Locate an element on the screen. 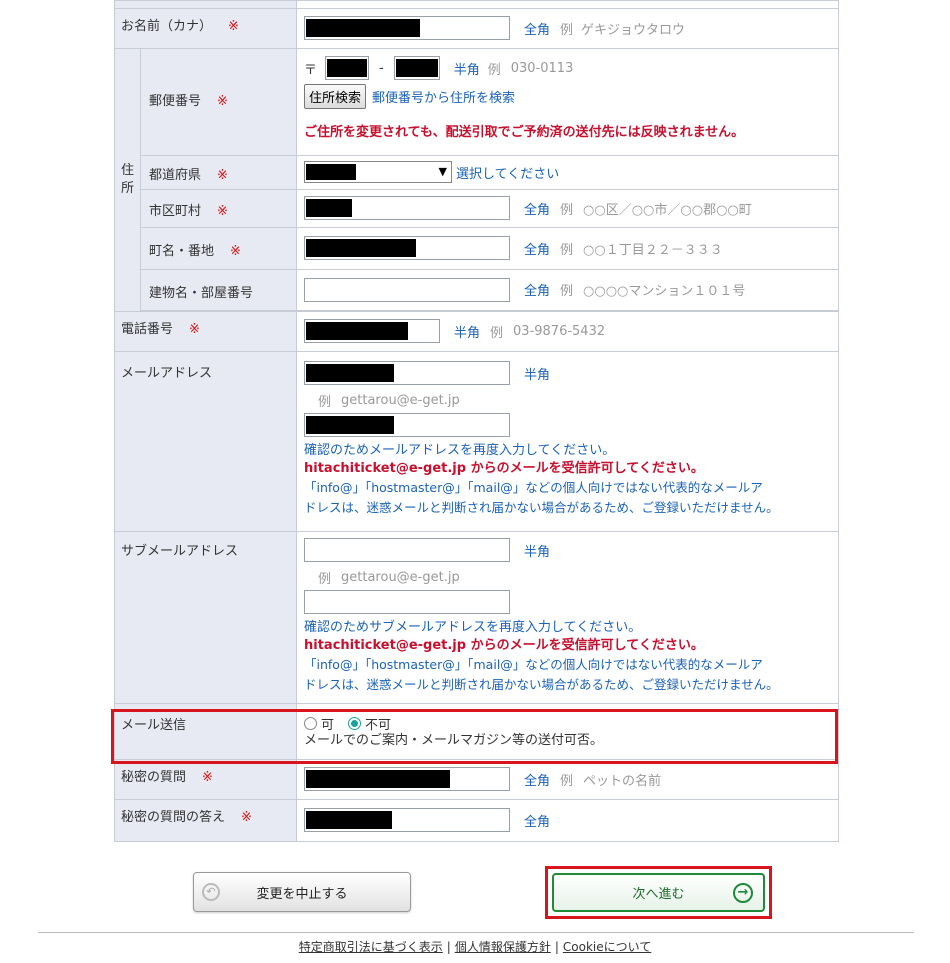 This screenshot has height=963, width=950. secret-question-input is located at coordinates (407, 779).